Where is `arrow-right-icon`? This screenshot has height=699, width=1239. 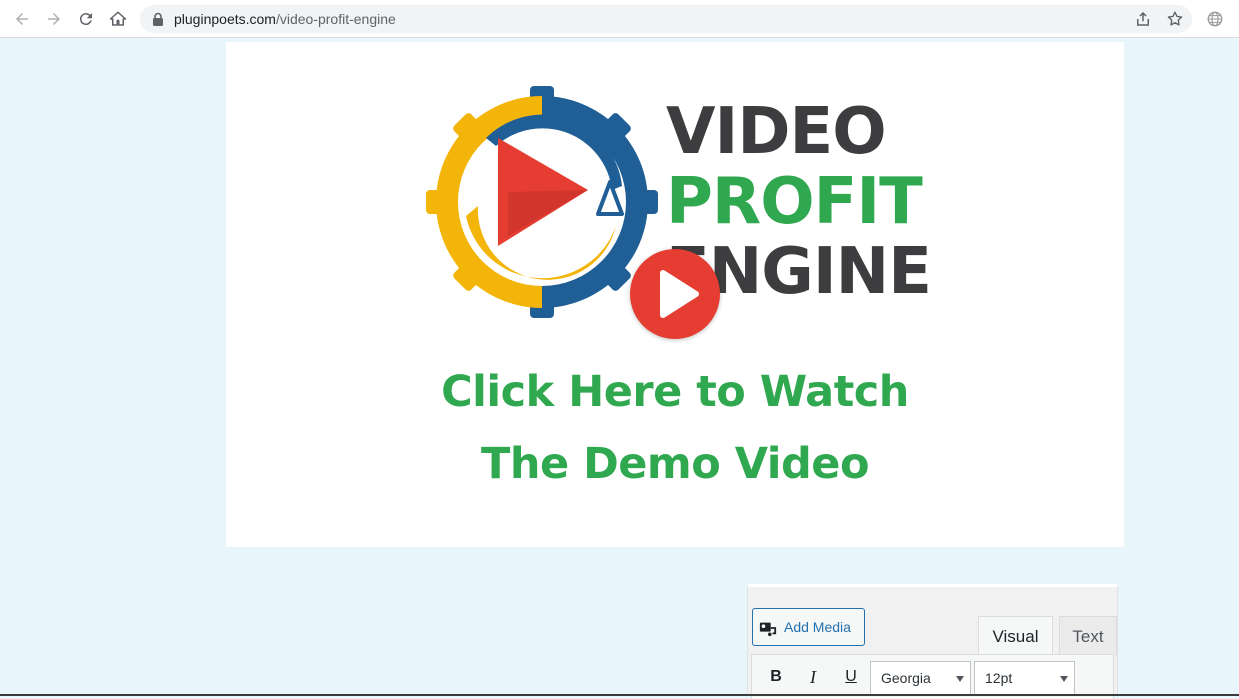 arrow-right-icon is located at coordinates (54, 19).